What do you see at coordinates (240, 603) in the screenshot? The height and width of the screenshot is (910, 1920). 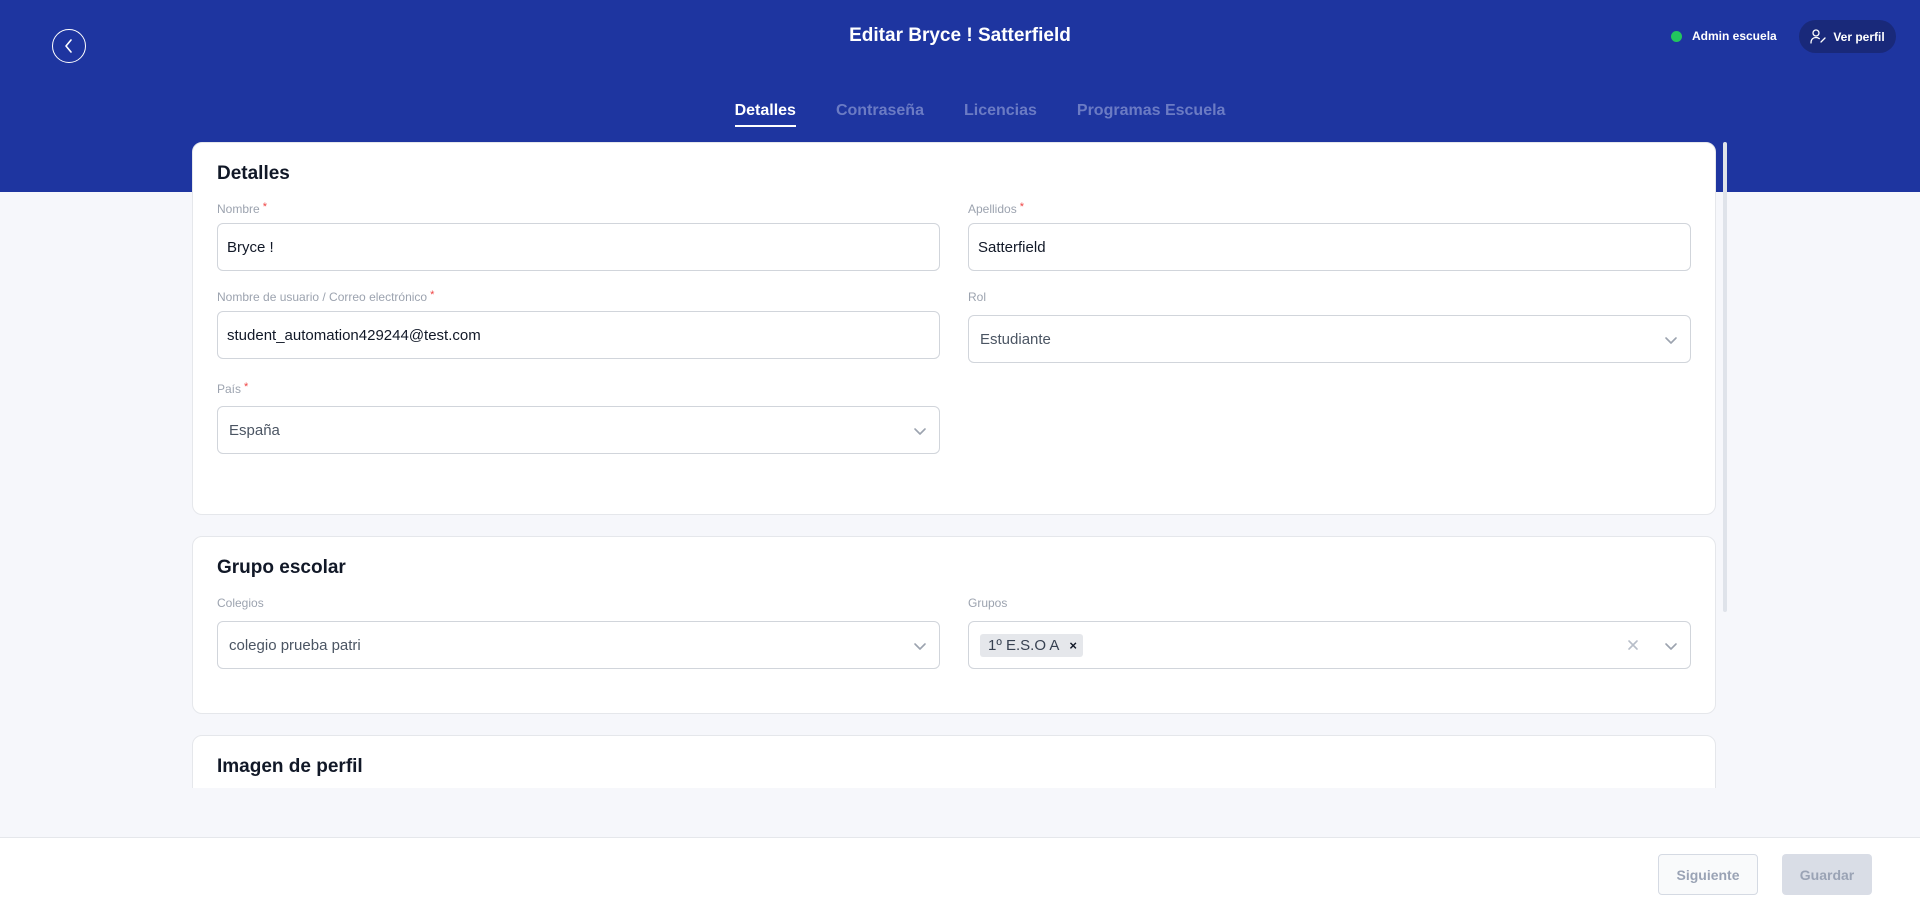 I see `colegios-label: Colegios` at bounding box center [240, 603].